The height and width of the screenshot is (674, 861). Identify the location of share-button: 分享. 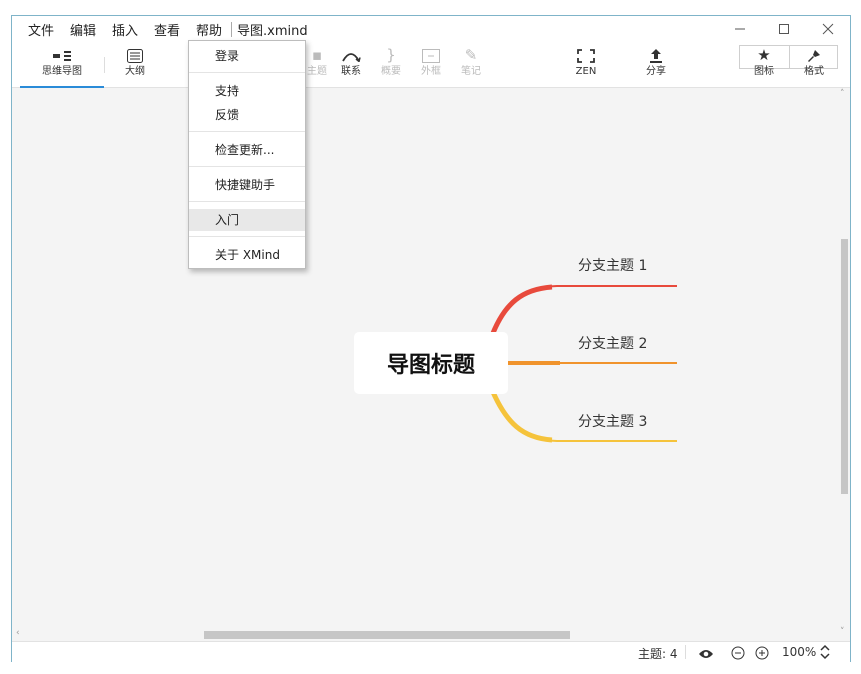
(656, 65).